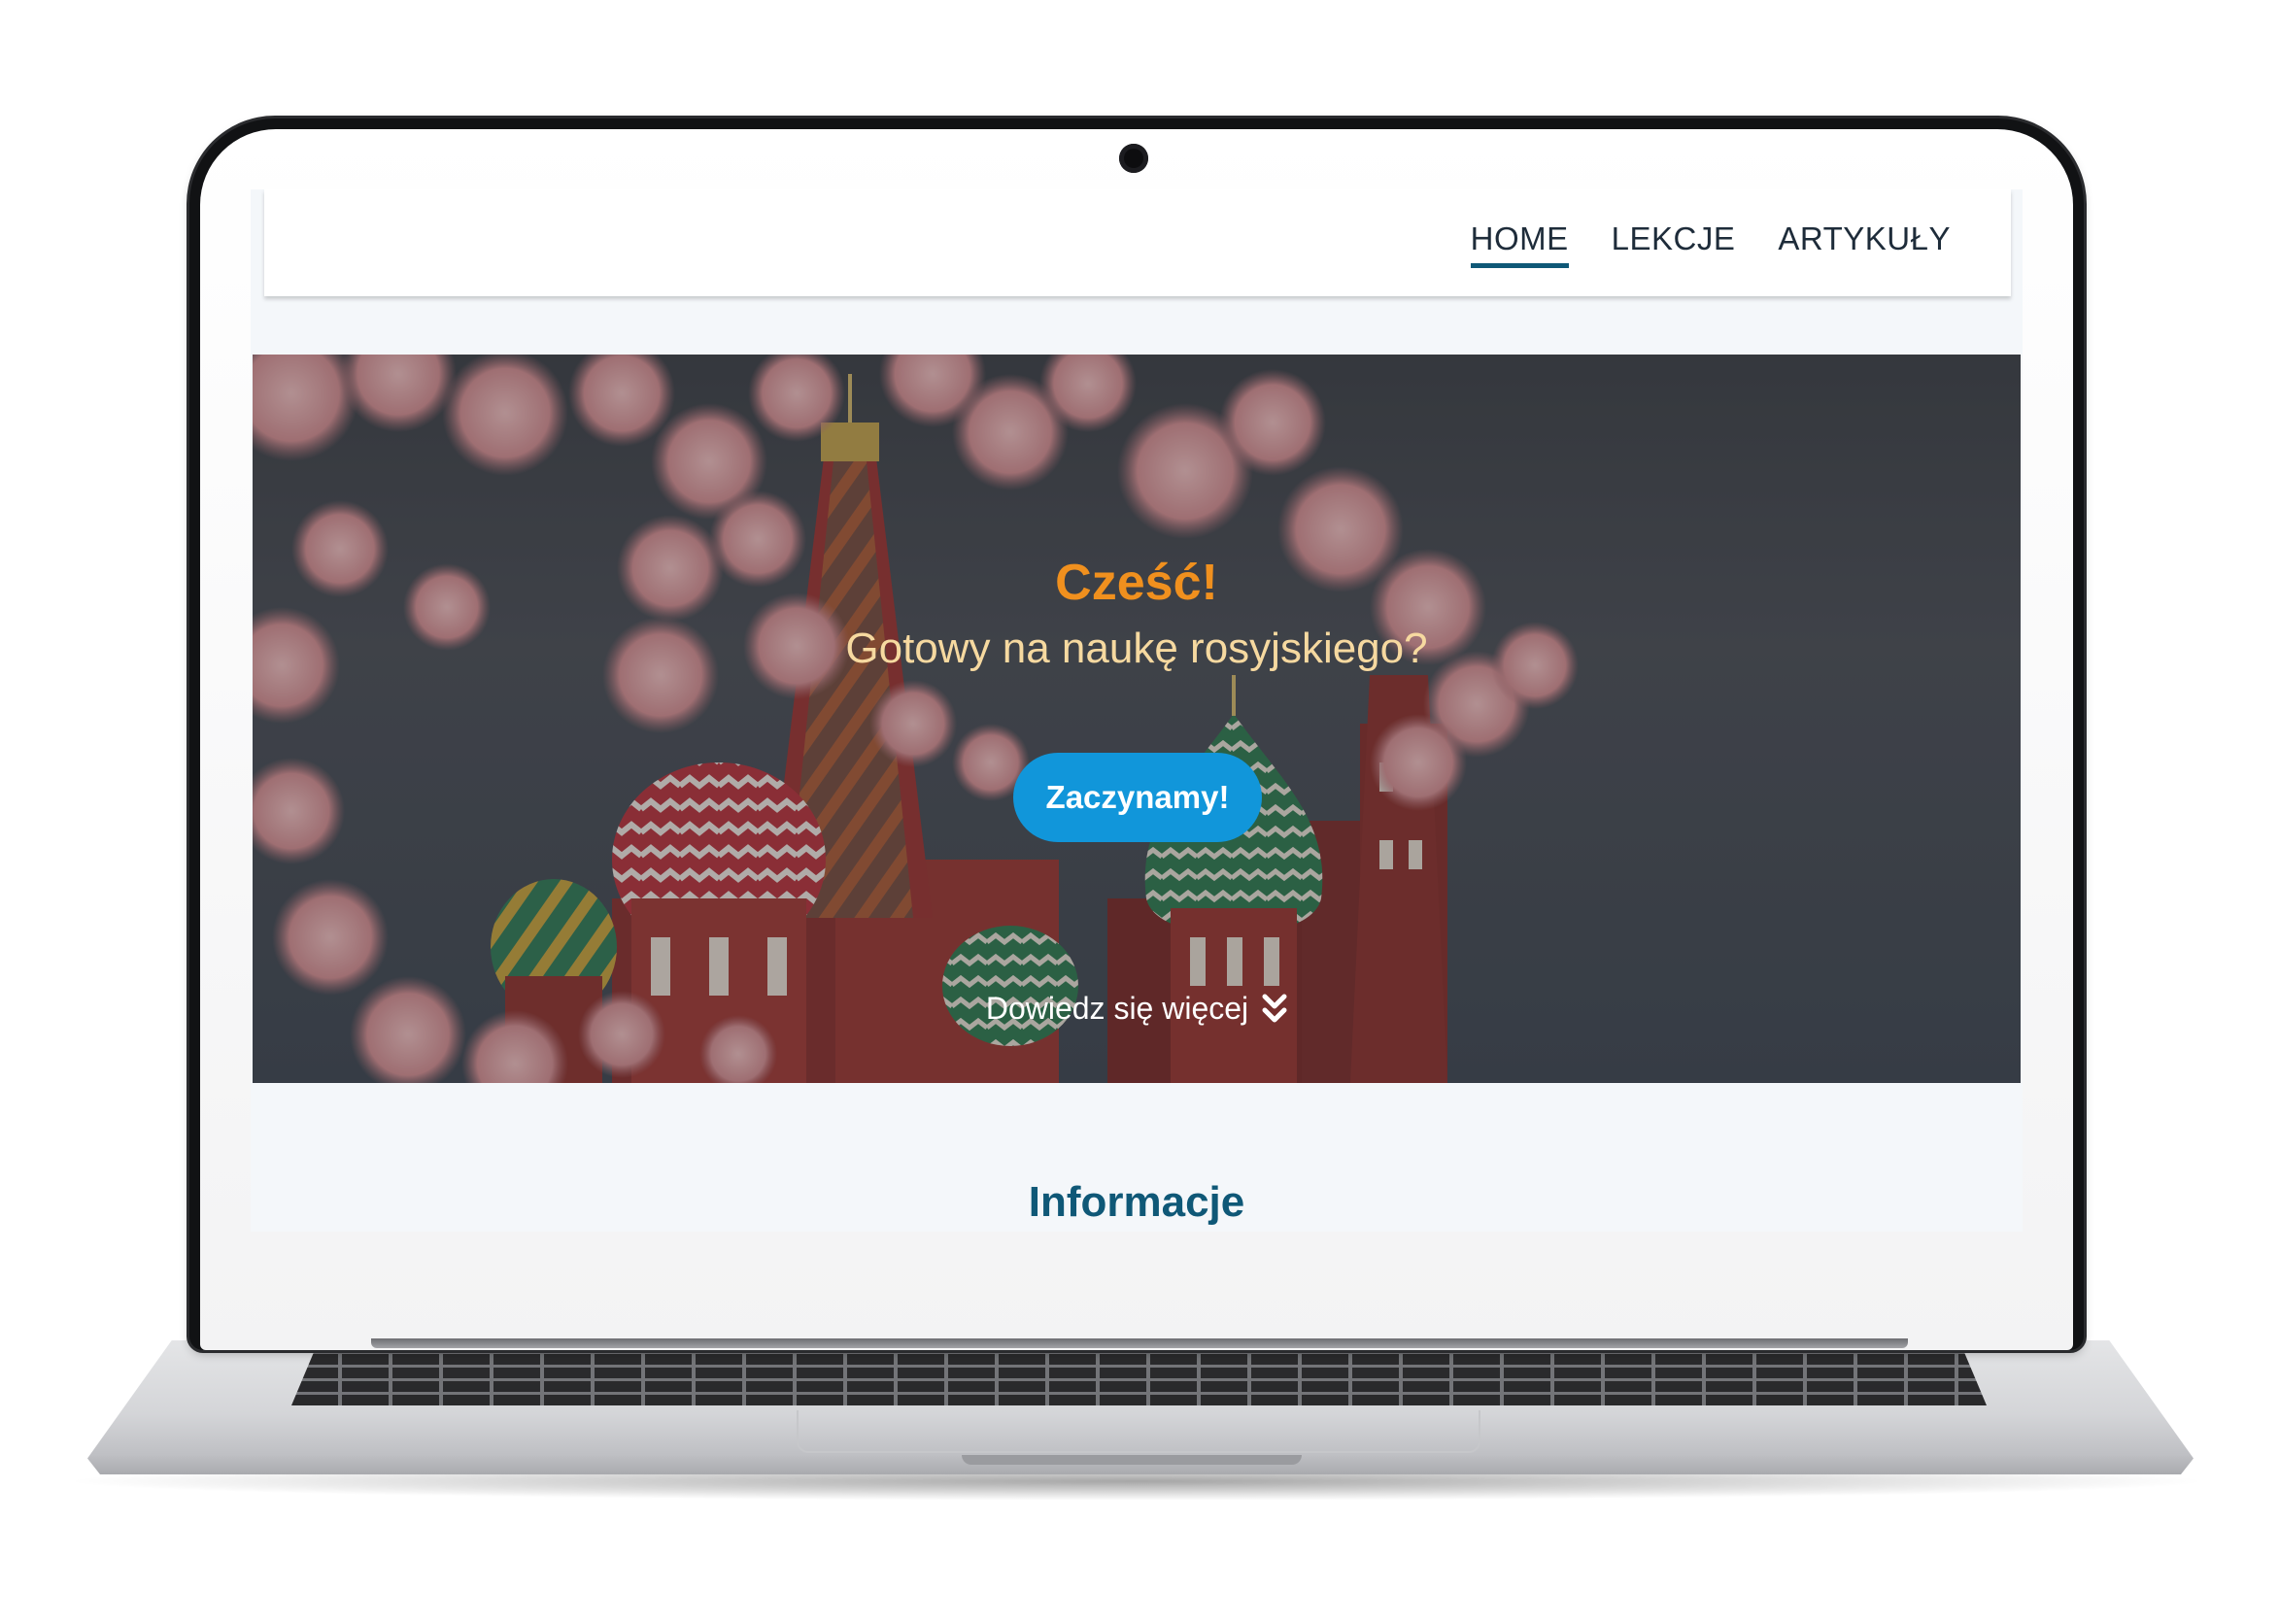  Describe the element at coordinates (1139, 1379) in the screenshot. I see `laptop-keyboard` at that location.